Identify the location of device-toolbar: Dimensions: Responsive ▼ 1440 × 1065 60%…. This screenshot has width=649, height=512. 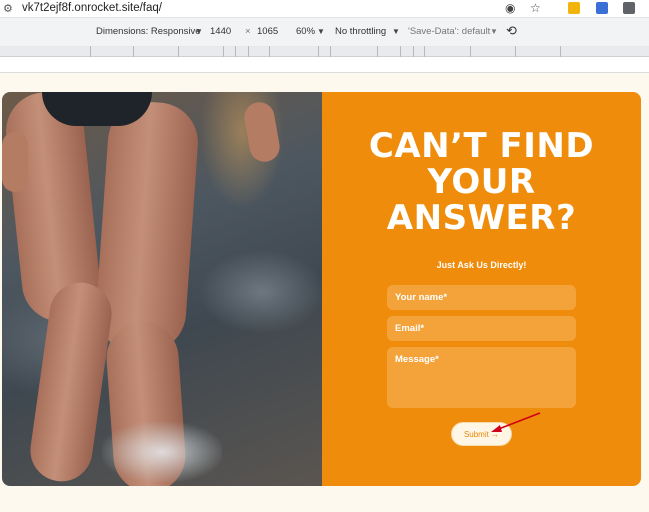
(324, 32).